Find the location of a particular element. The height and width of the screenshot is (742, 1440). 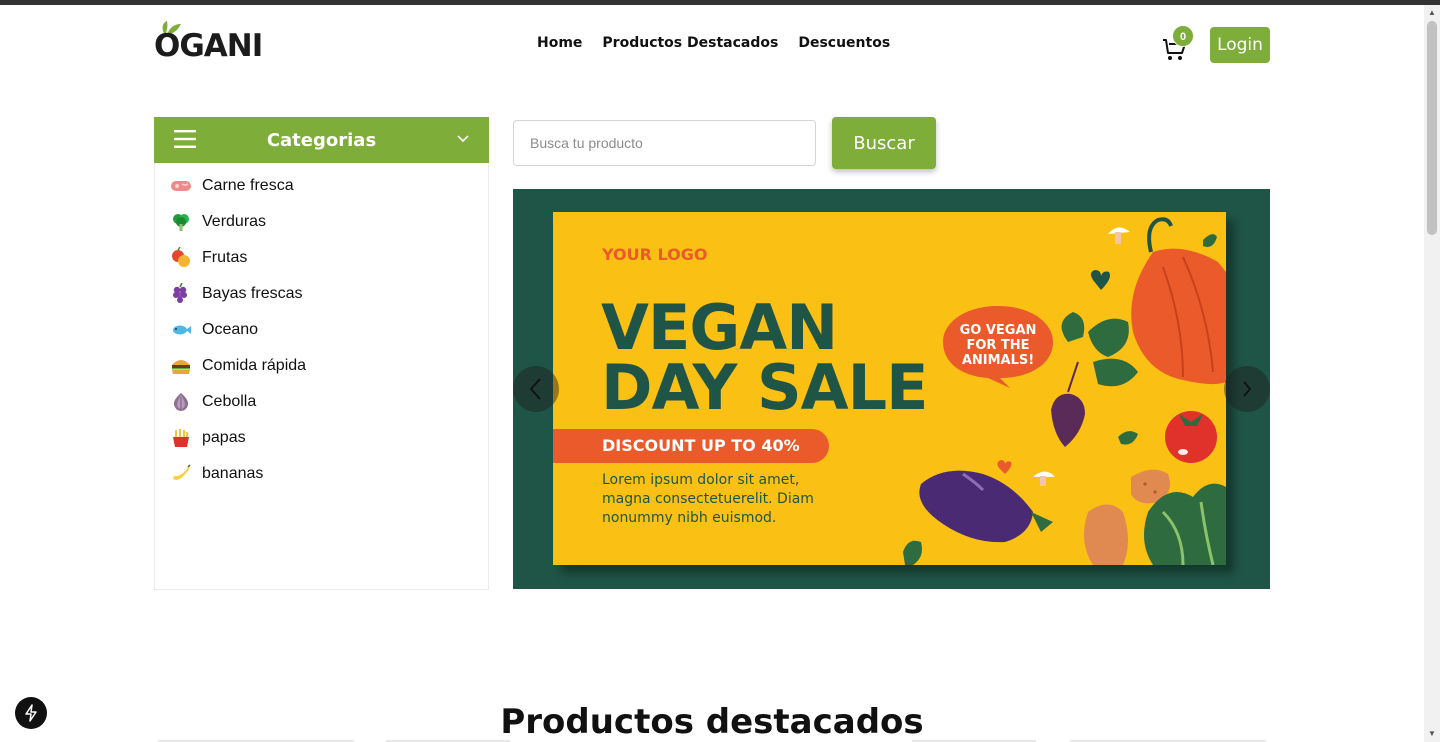

login-button: Login is located at coordinates (1240, 45).